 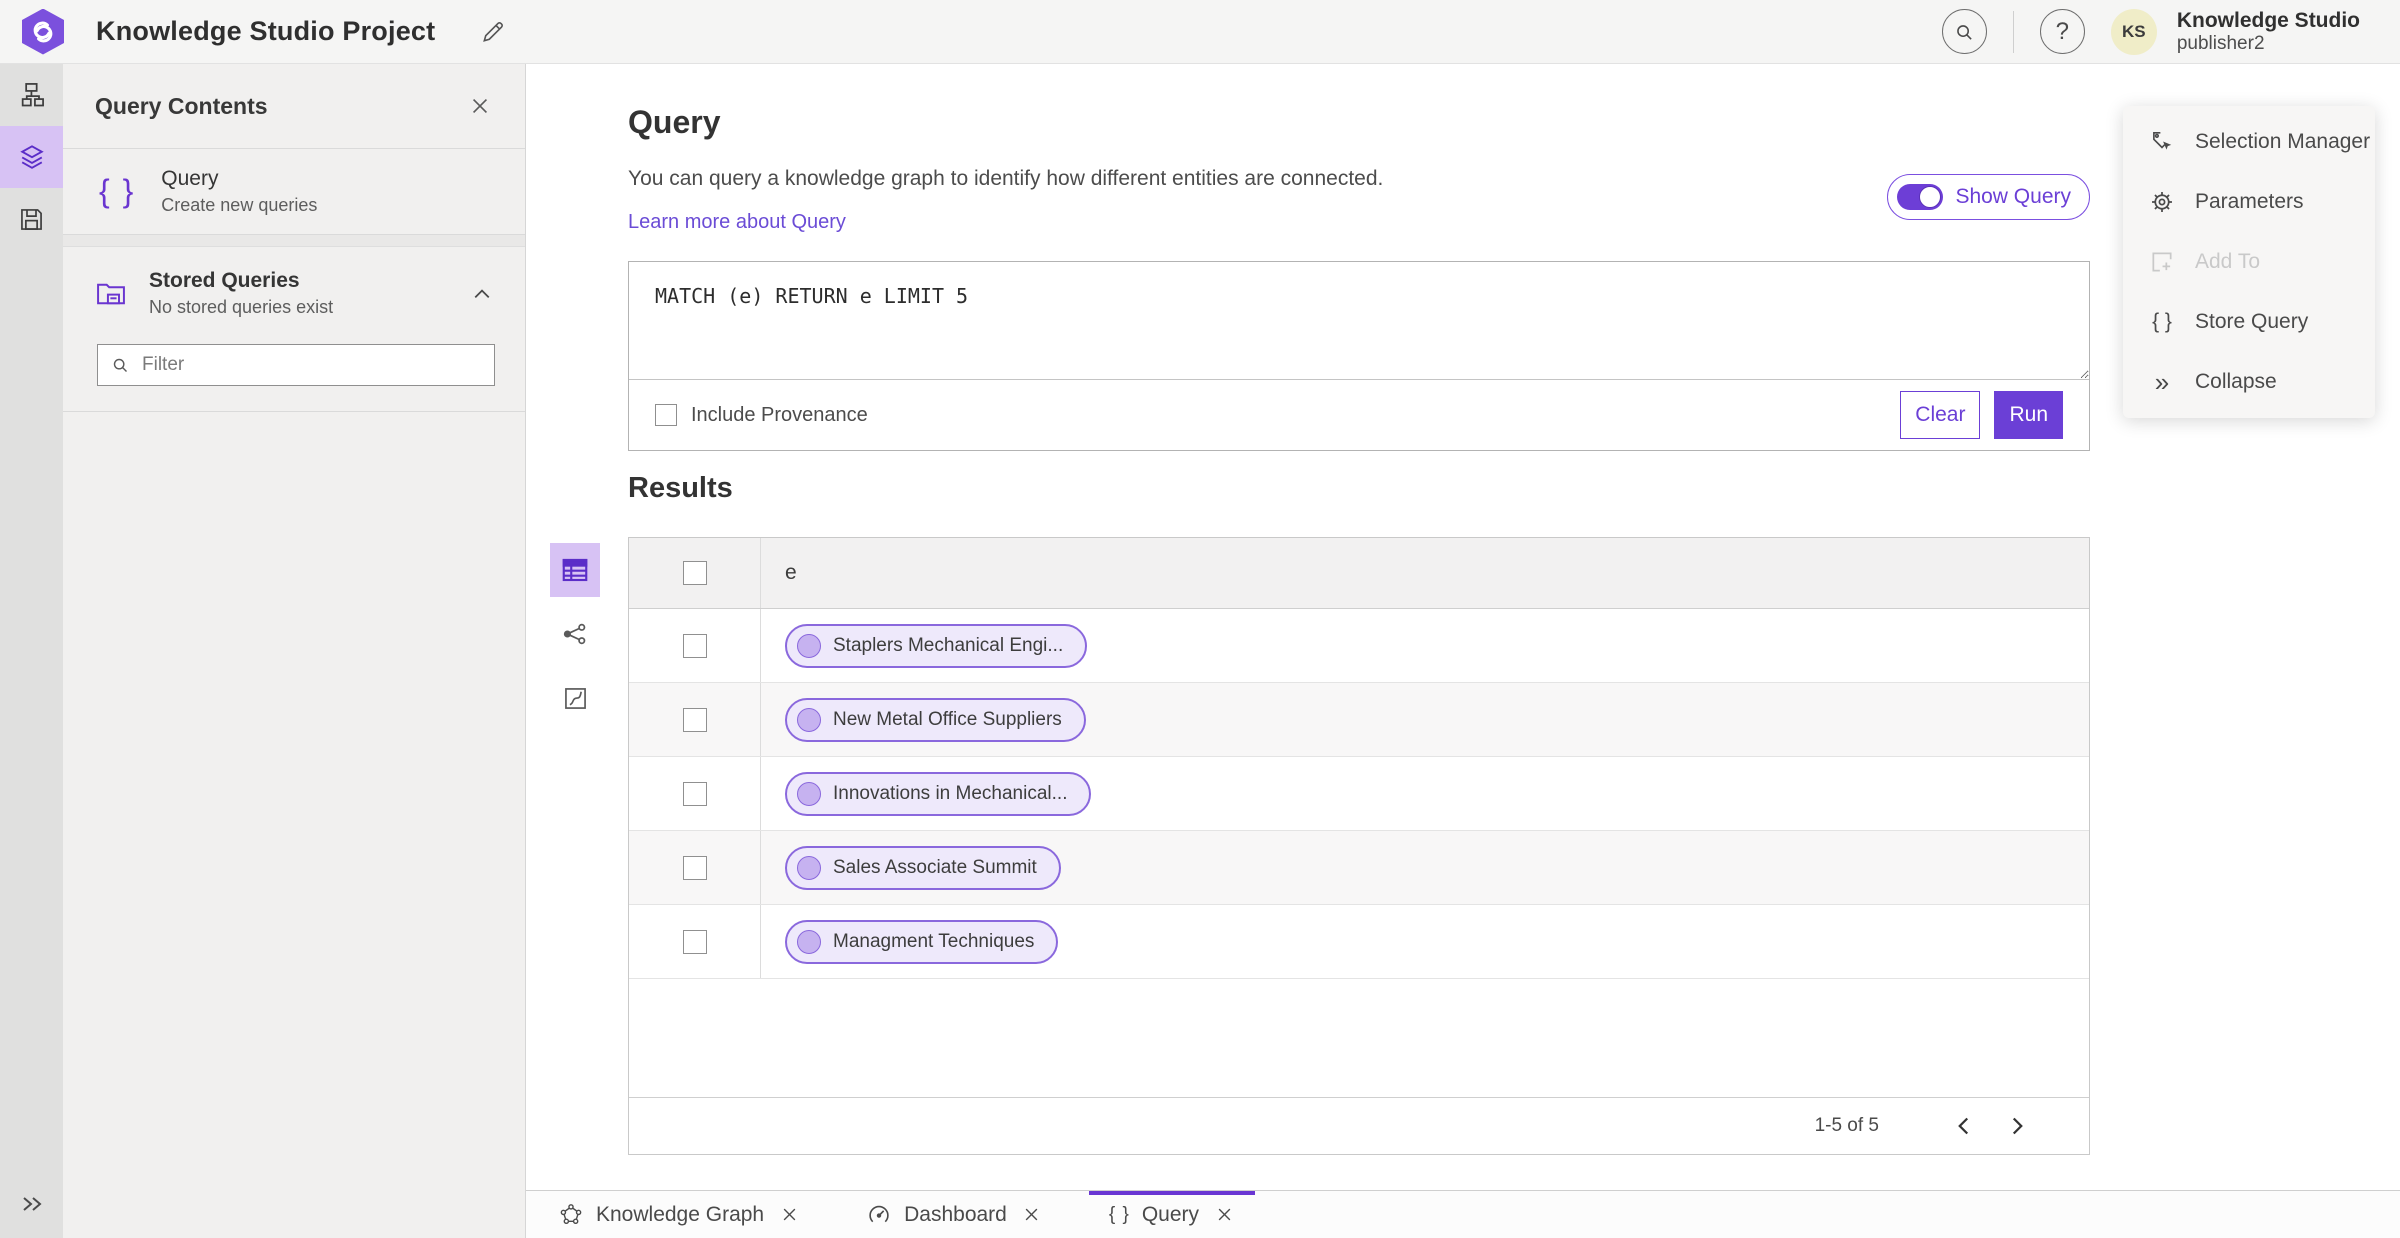 I want to click on menu-item-parameters: Parameters, so click(x=2249, y=202).